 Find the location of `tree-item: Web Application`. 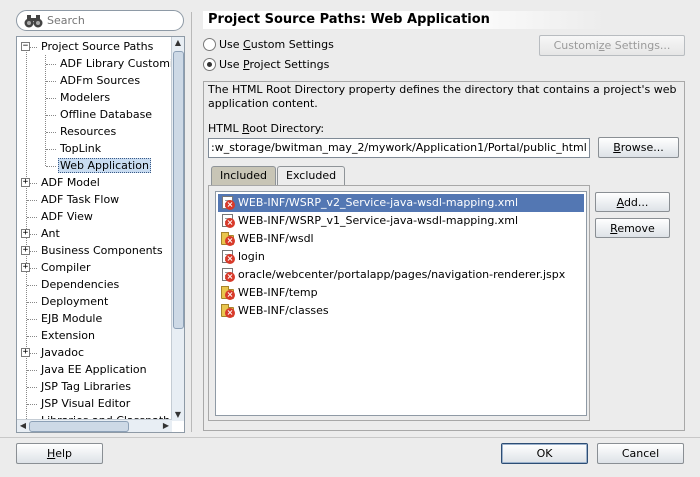

tree-item: Web Application is located at coordinates (104, 165).